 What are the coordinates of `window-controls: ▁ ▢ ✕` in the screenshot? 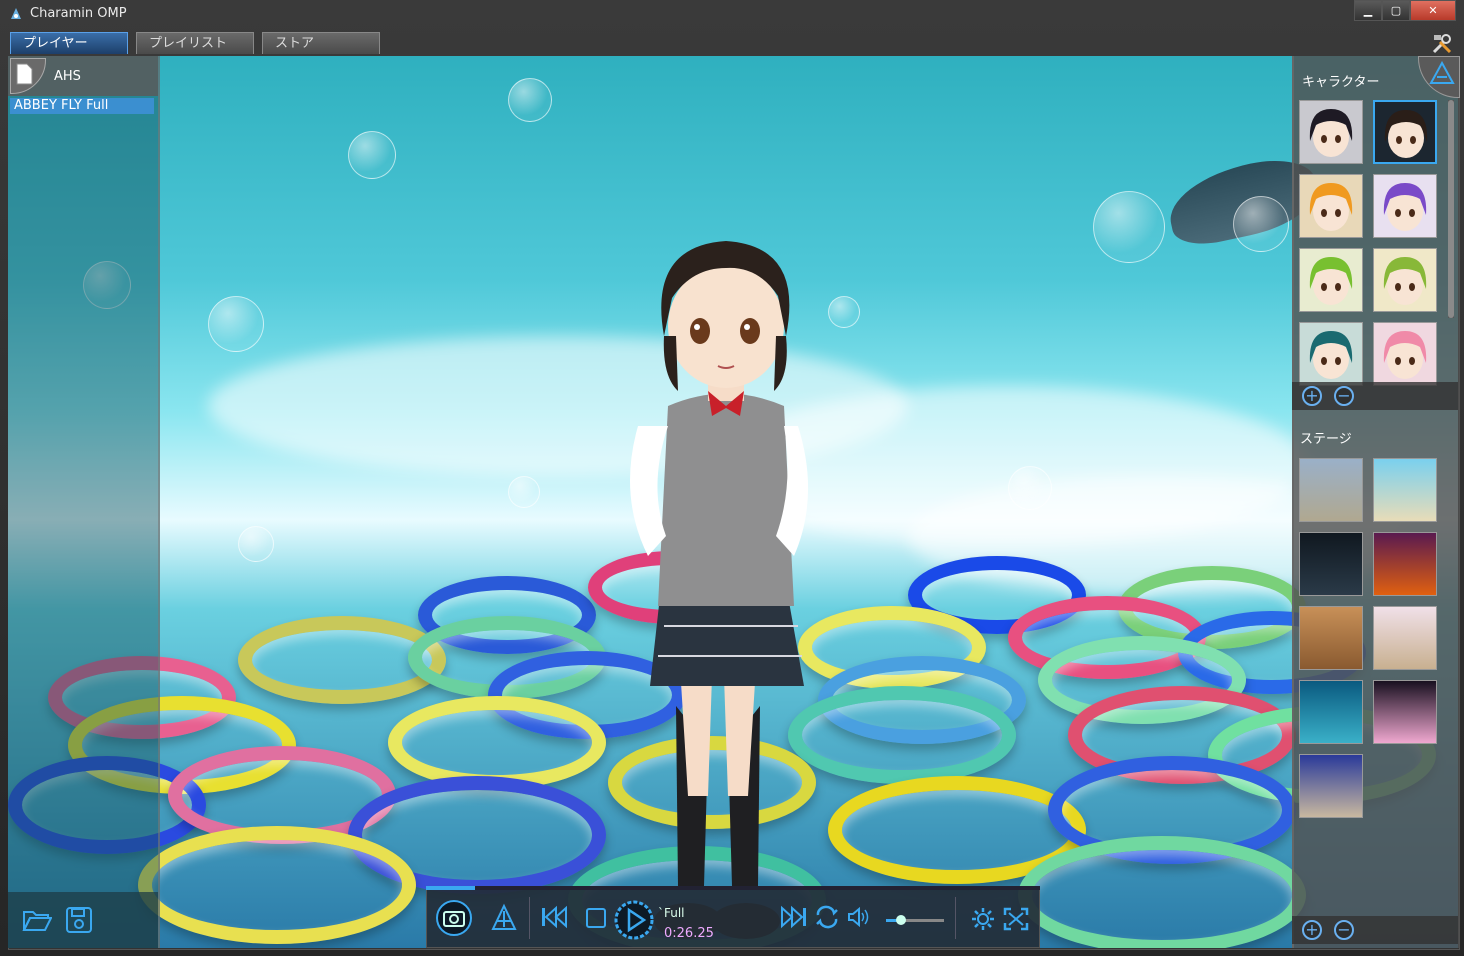 It's located at (1405, 10).